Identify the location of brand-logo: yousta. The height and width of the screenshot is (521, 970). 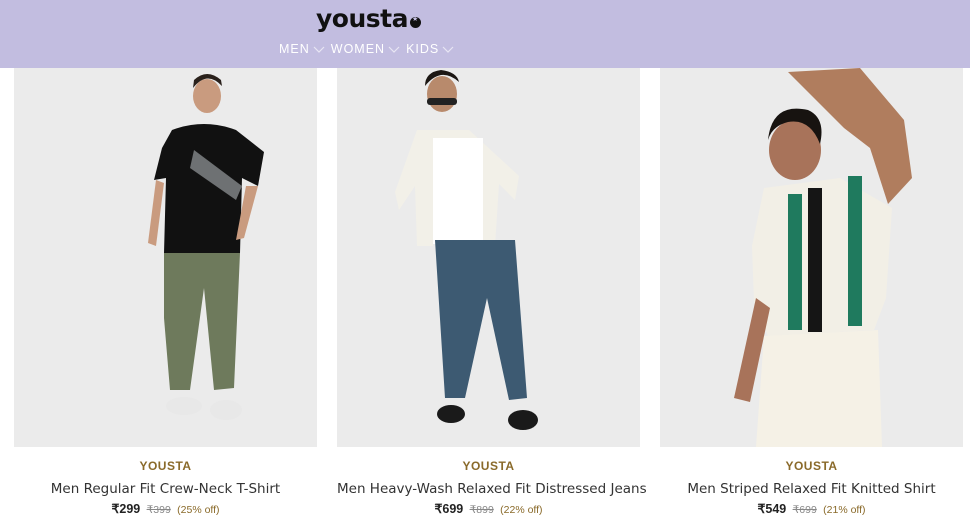
(368, 19).